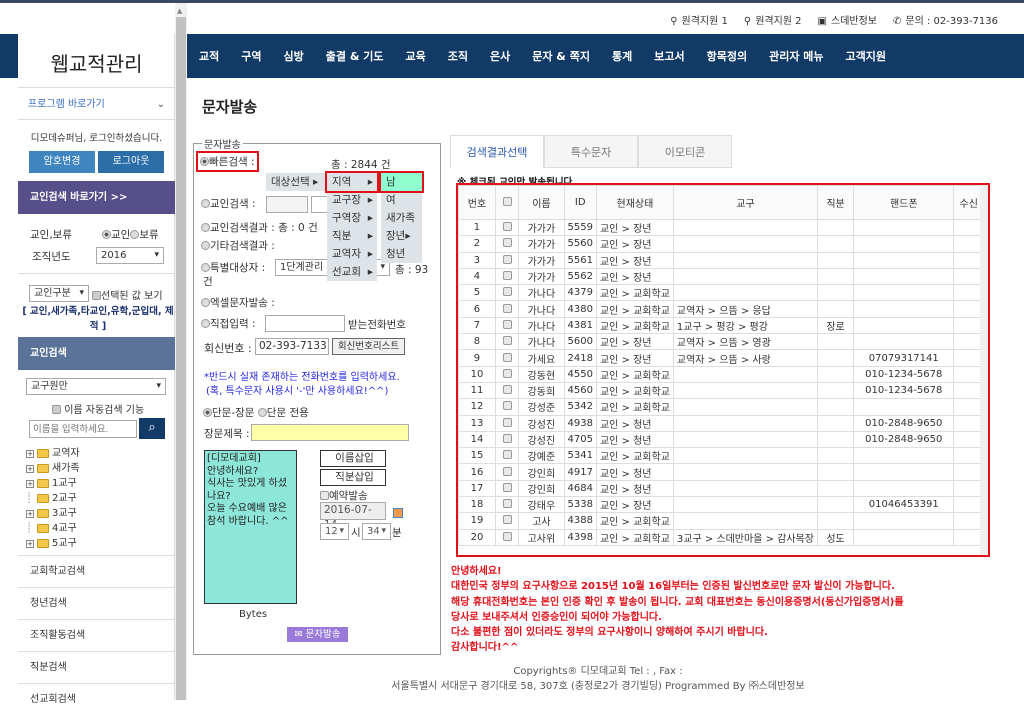 This screenshot has width=1024, height=716. I want to click on menu-item: 새가족, so click(401, 218).